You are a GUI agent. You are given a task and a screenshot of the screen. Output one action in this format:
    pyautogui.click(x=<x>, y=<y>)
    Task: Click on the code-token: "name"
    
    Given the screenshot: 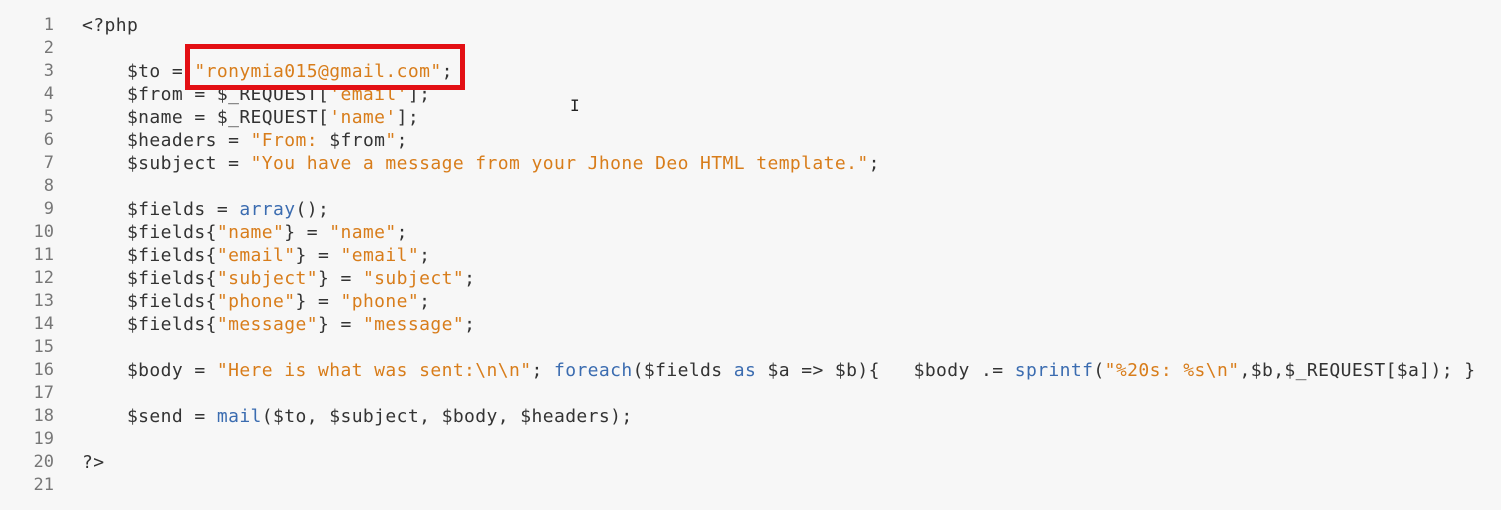 What is the action you would take?
    pyautogui.click(x=250, y=232)
    